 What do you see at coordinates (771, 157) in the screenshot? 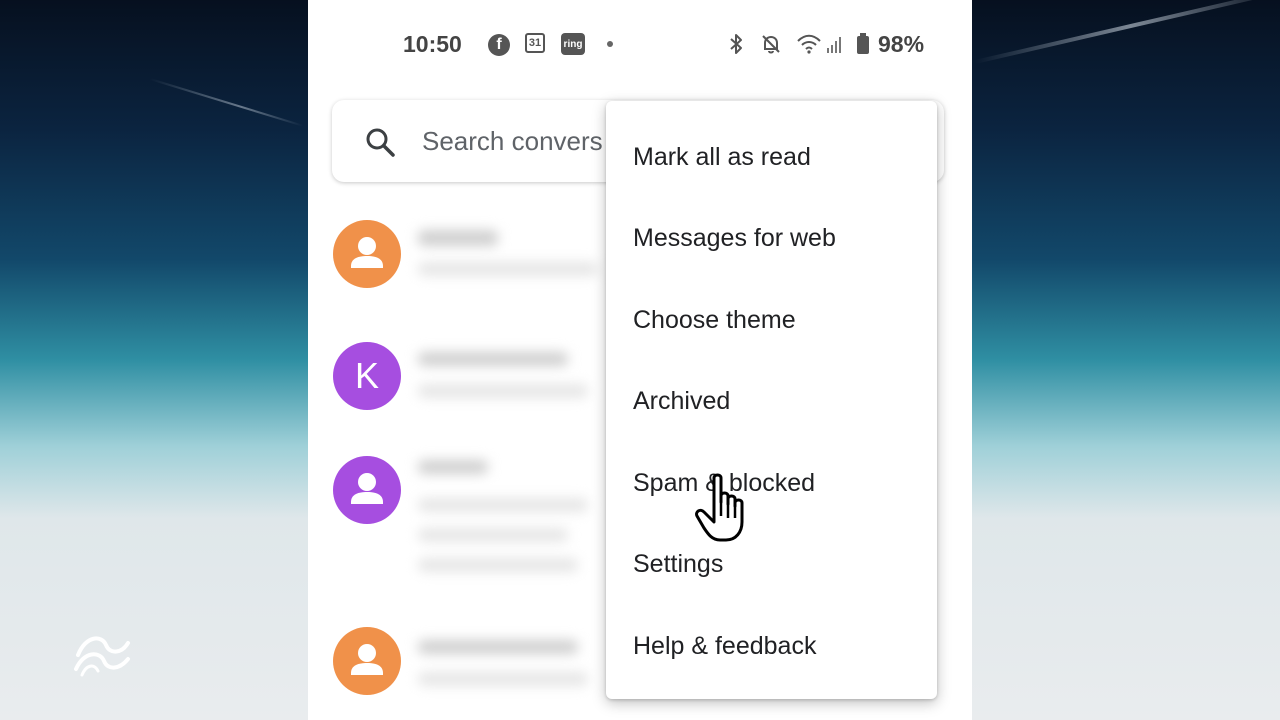
I see `menu-item-mark-all-as-read: Mark all as read` at bounding box center [771, 157].